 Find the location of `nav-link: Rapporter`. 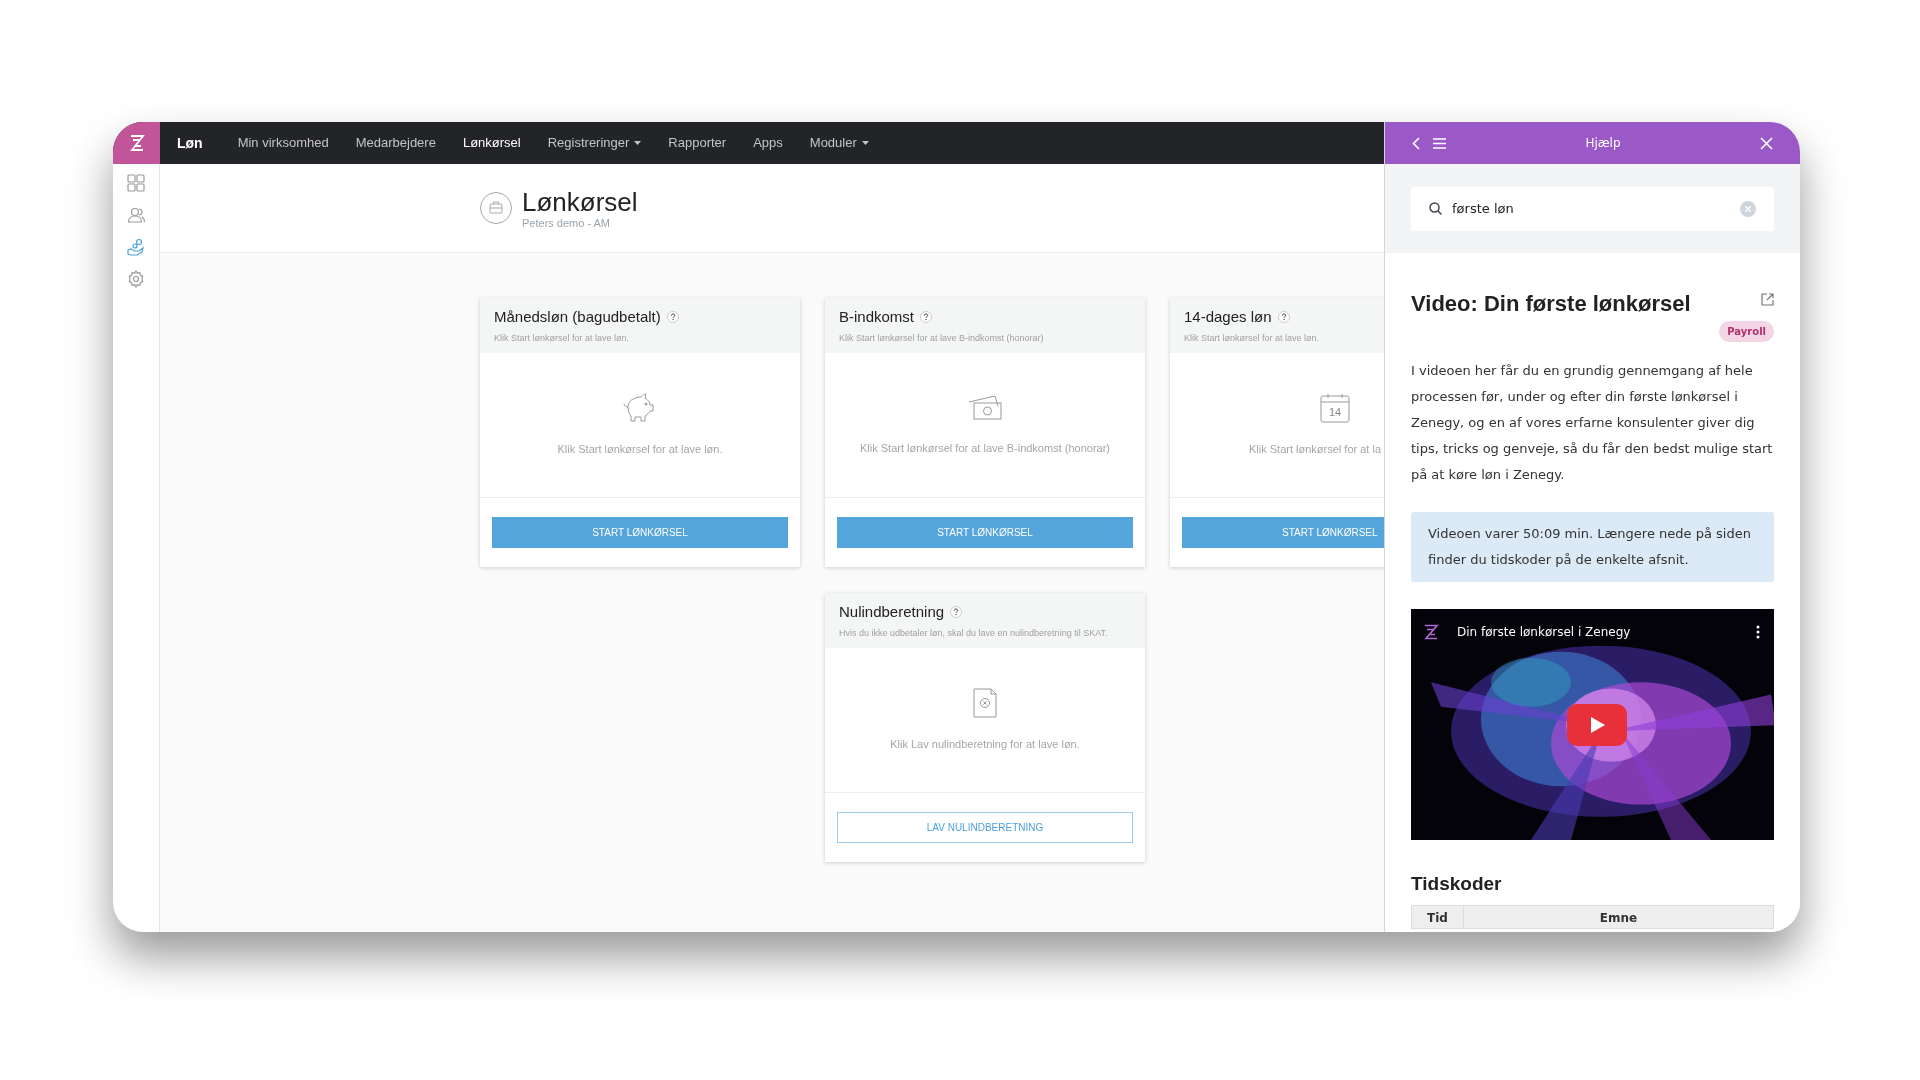

nav-link: Rapporter is located at coordinates (697, 143).